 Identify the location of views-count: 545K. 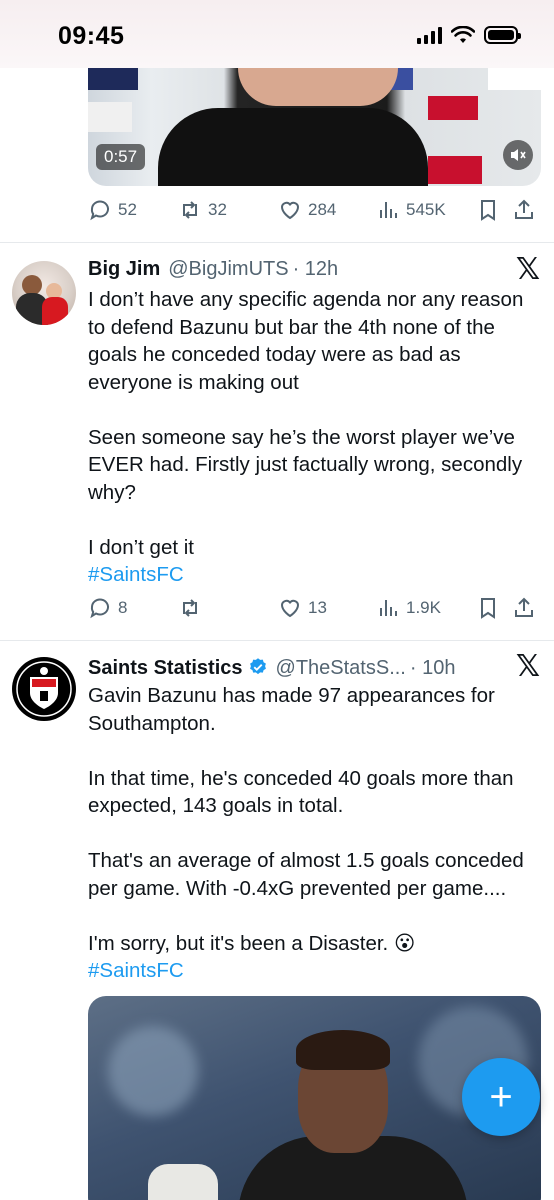
(426, 209).